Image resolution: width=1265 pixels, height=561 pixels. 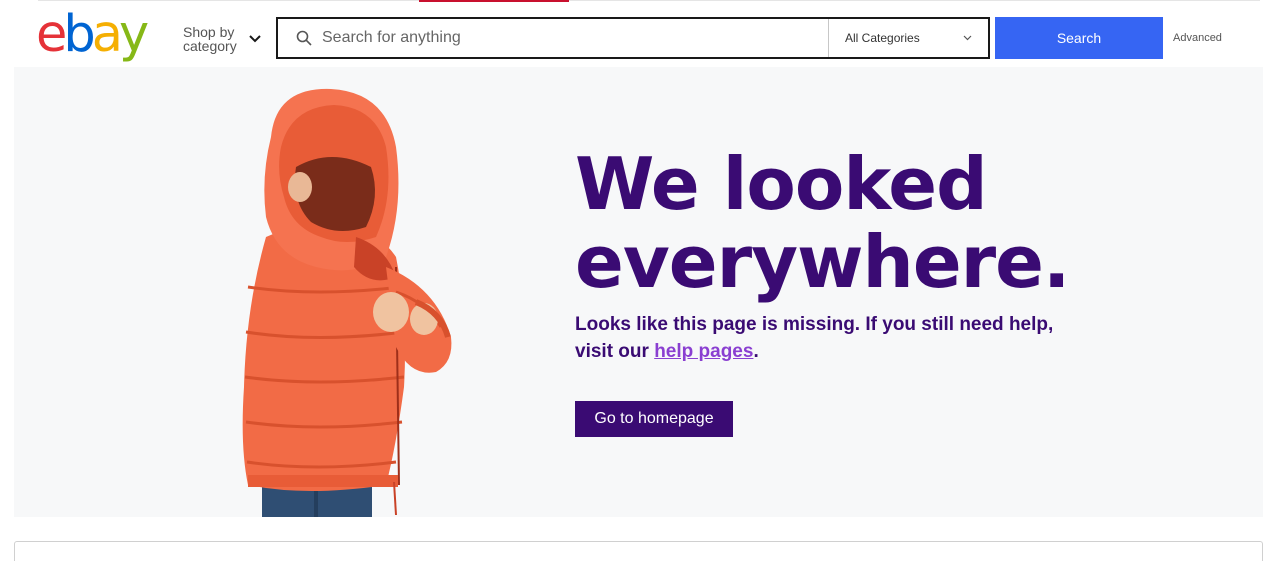 What do you see at coordinates (654, 419) in the screenshot?
I see `go-to-homepage-button: Go to homepage` at bounding box center [654, 419].